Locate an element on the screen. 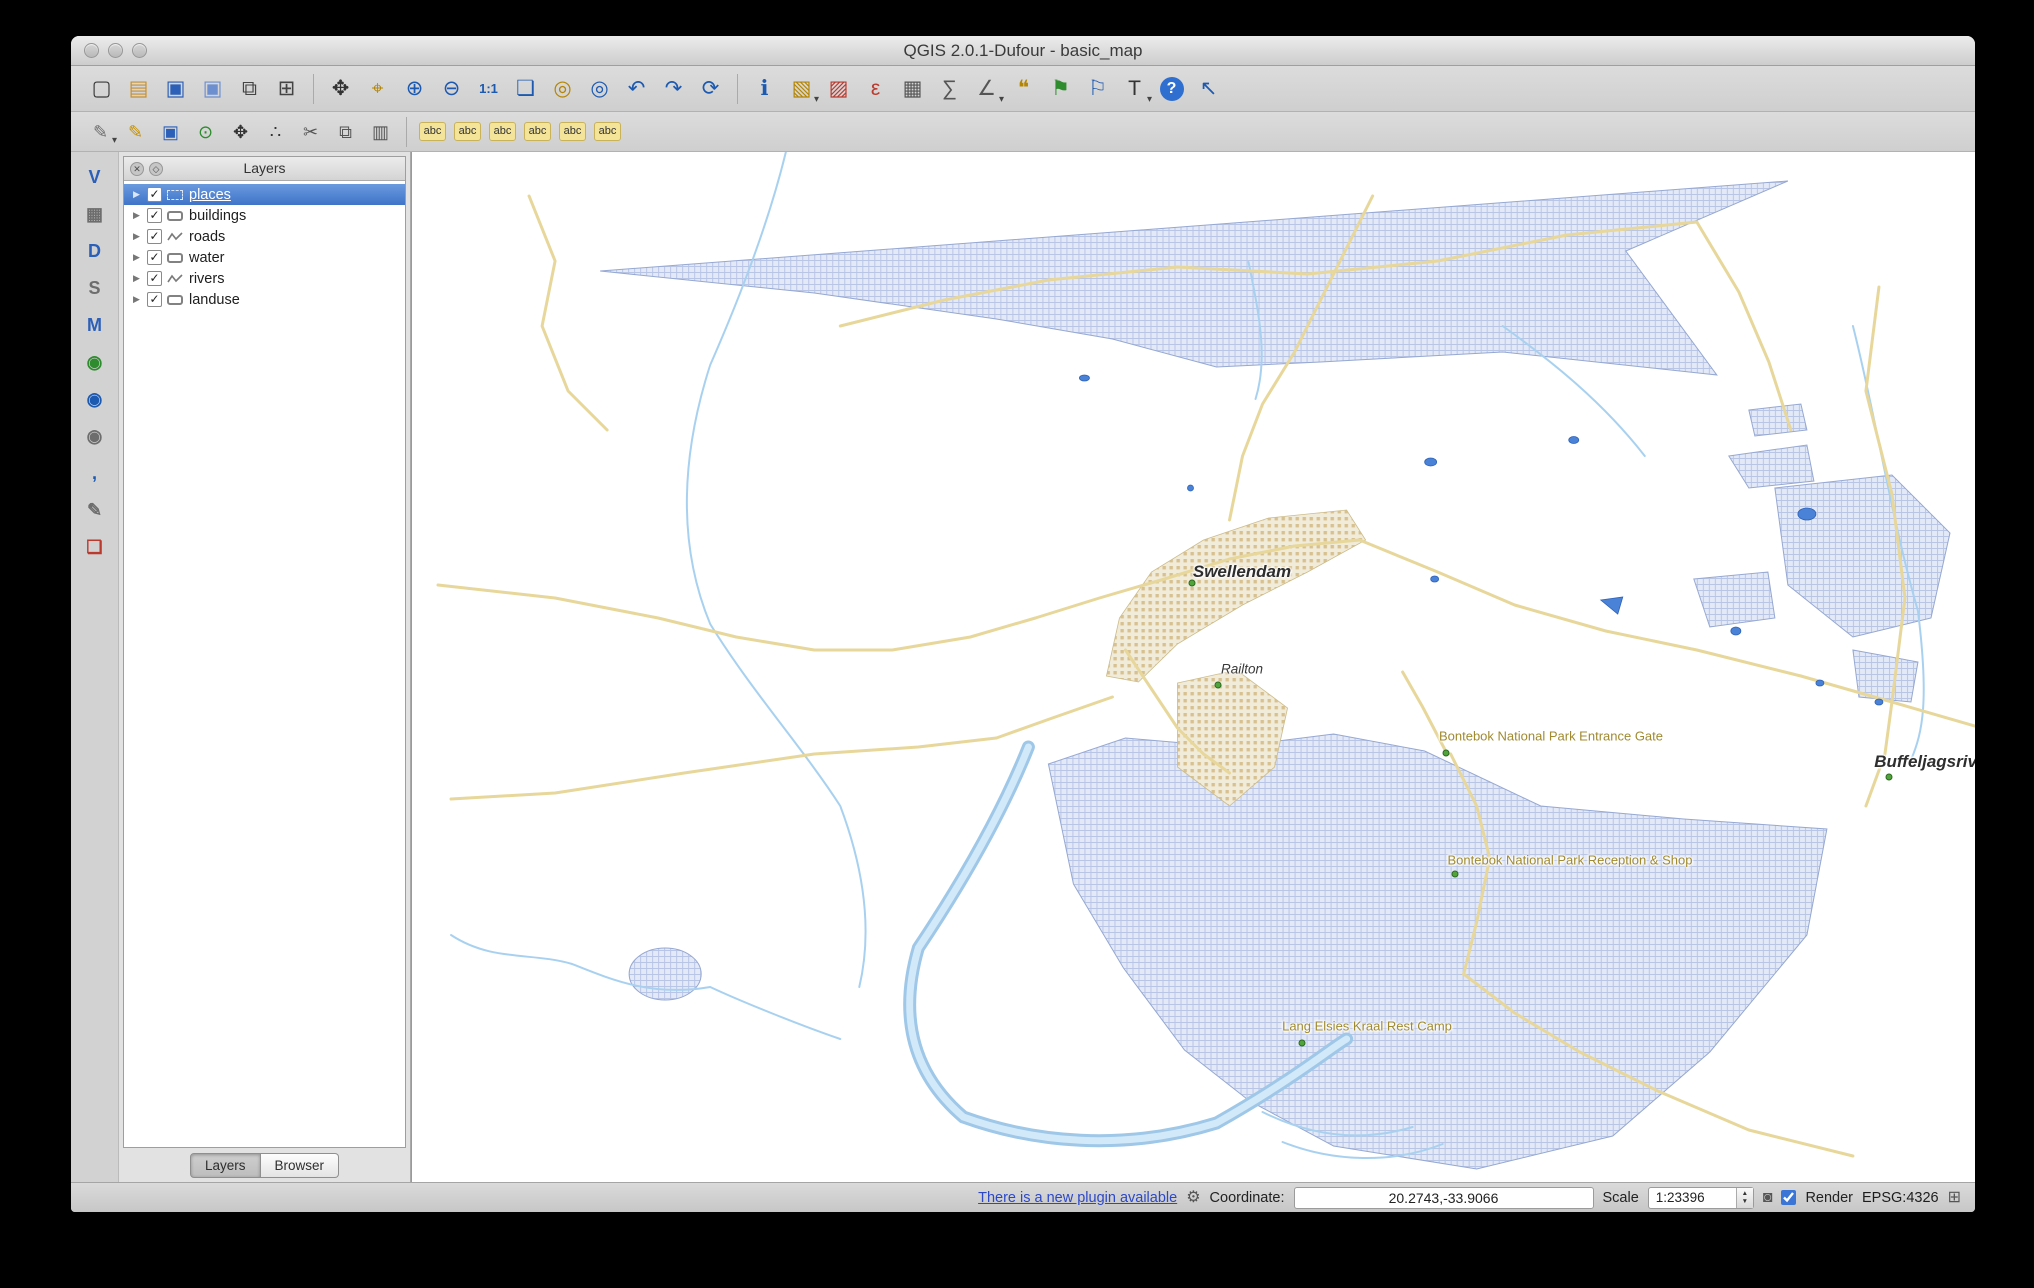  move-feature-icon: ✥ is located at coordinates (240, 132).